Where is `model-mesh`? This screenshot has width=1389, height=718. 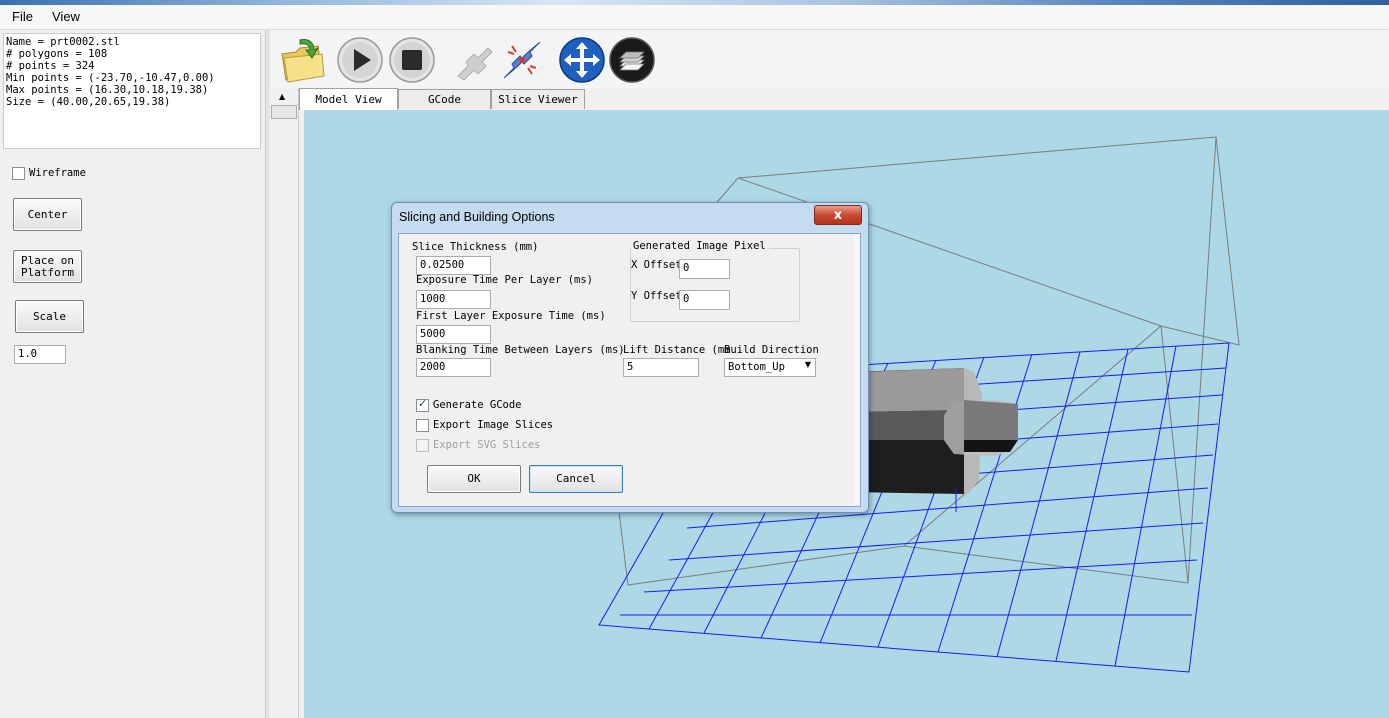
model-mesh is located at coordinates (933, 440).